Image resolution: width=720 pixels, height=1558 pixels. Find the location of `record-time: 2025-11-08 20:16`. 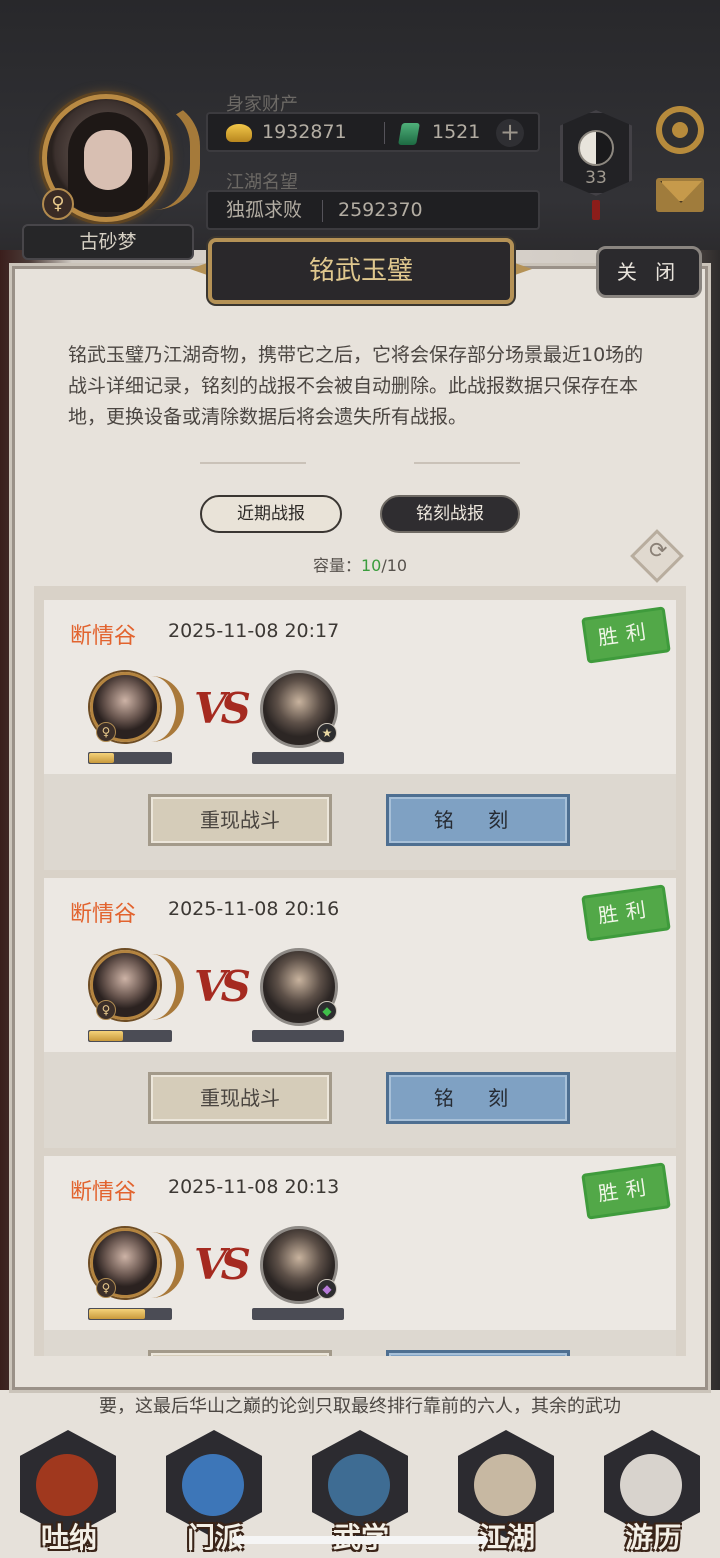

record-time: 2025-11-08 20:16 is located at coordinates (254, 909).